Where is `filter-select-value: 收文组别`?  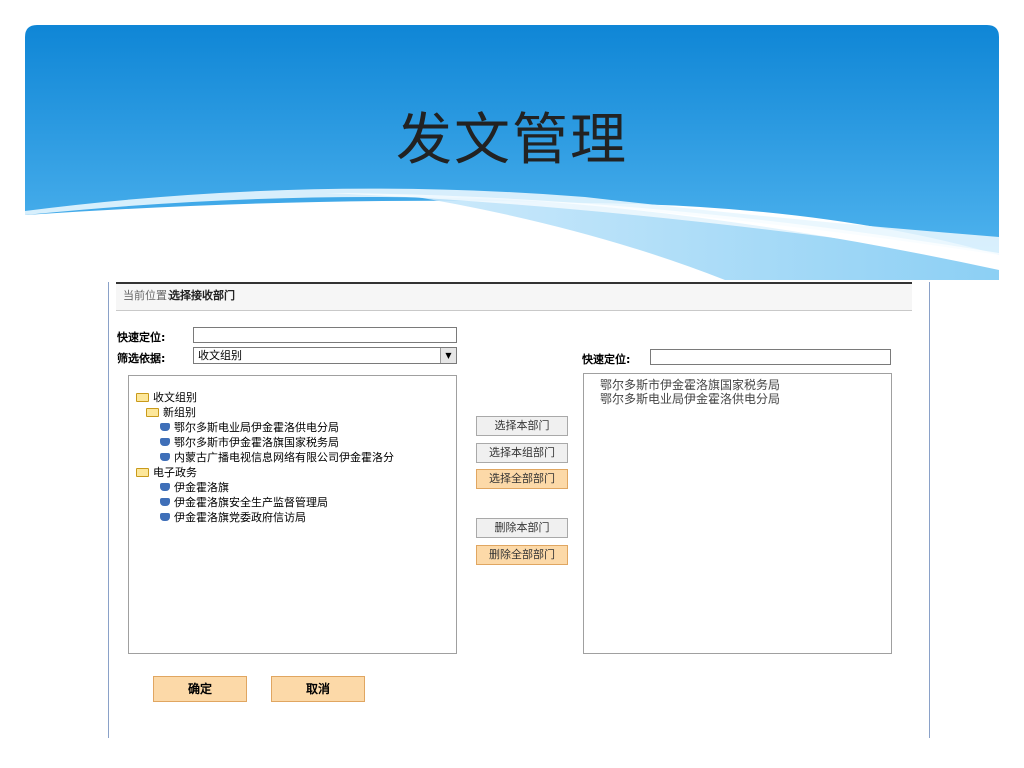
filter-select-value: 收文组别 is located at coordinates (220, 355).